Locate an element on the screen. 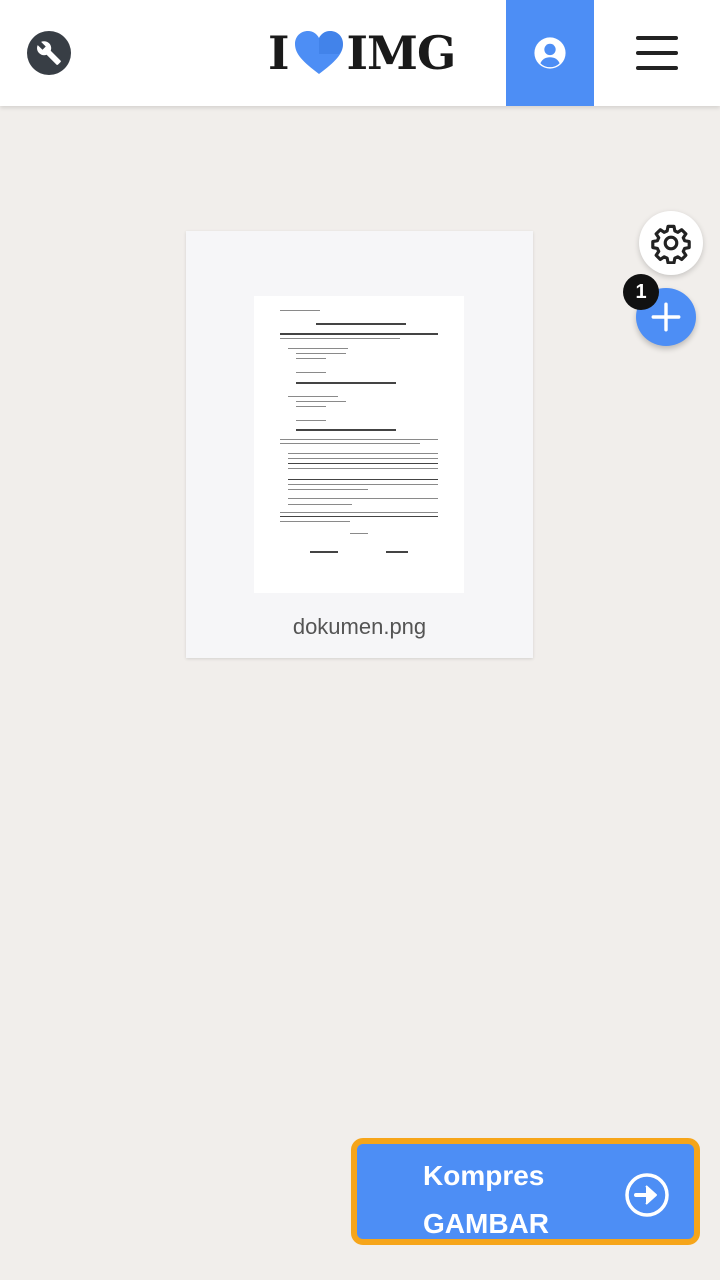  plus-icon is located at coordinates (666, 317).